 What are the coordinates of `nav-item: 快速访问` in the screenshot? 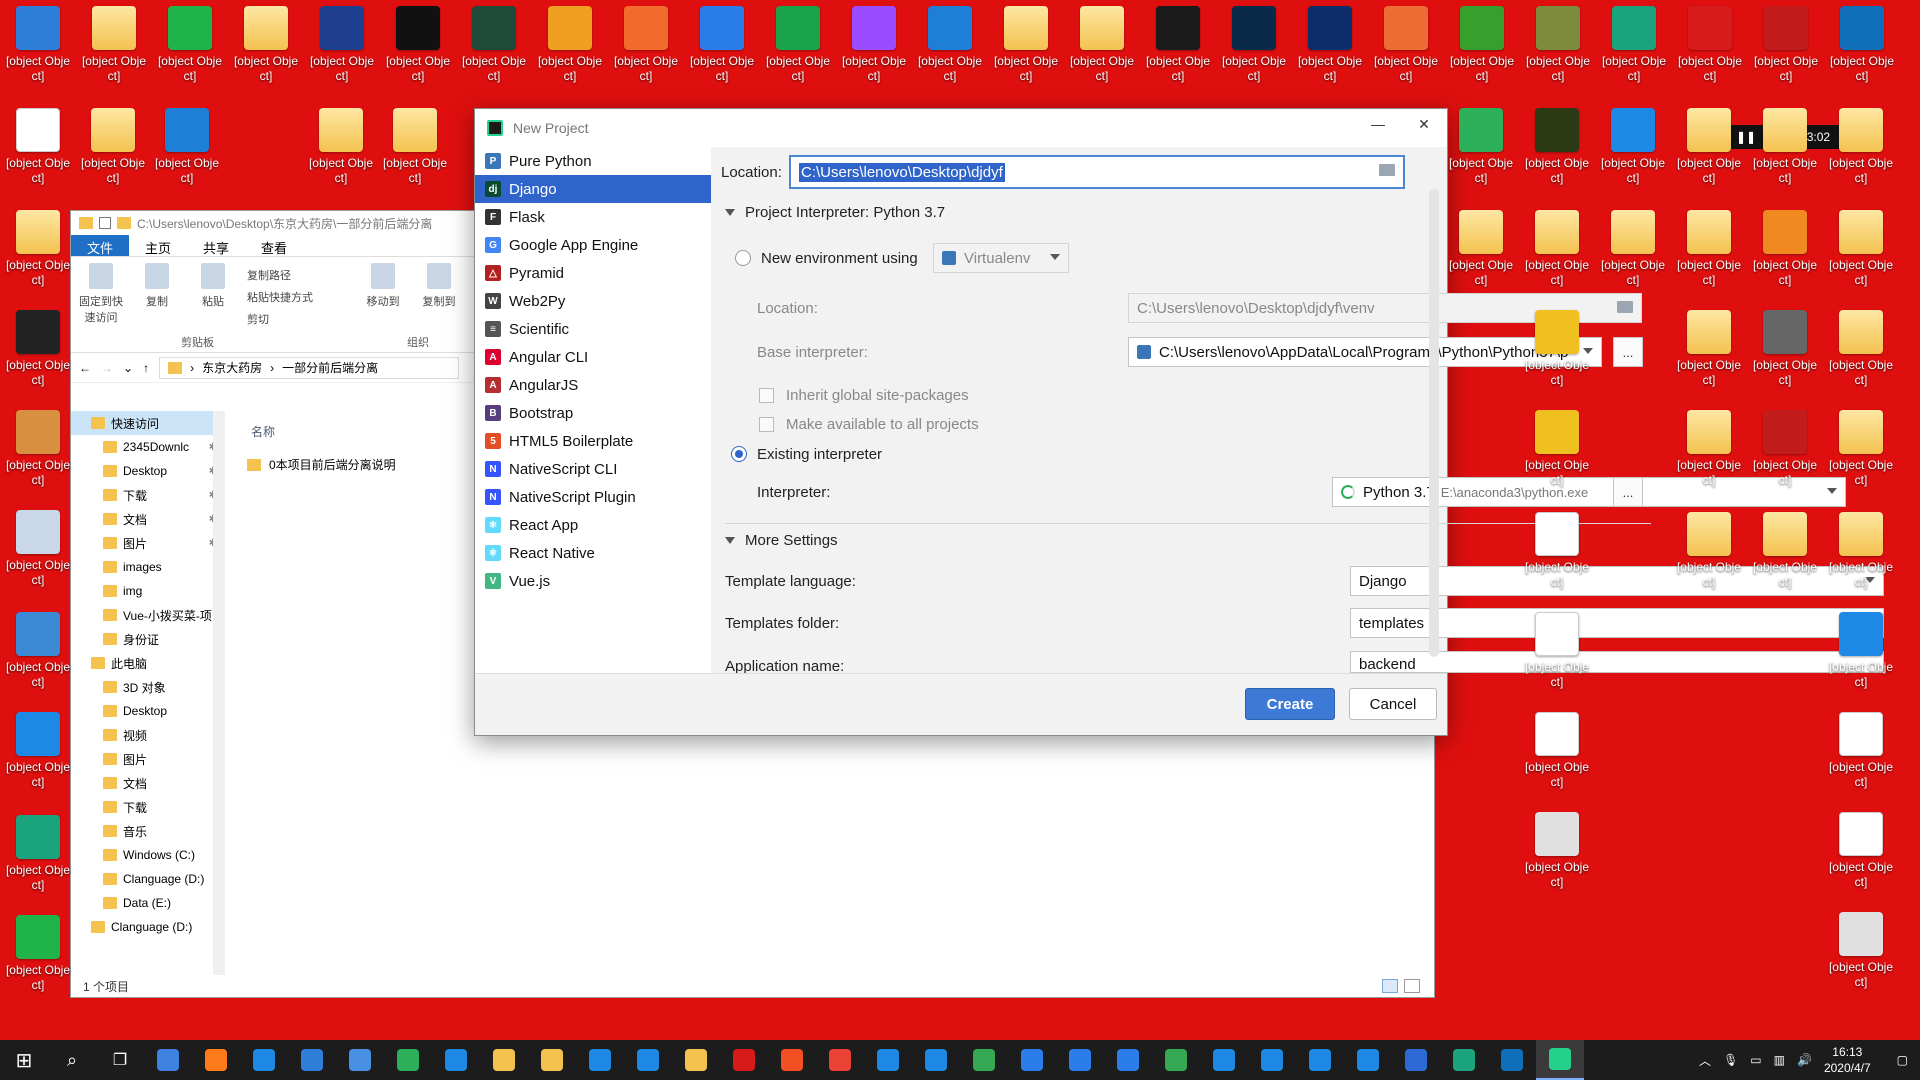 It's located at (146, 423).